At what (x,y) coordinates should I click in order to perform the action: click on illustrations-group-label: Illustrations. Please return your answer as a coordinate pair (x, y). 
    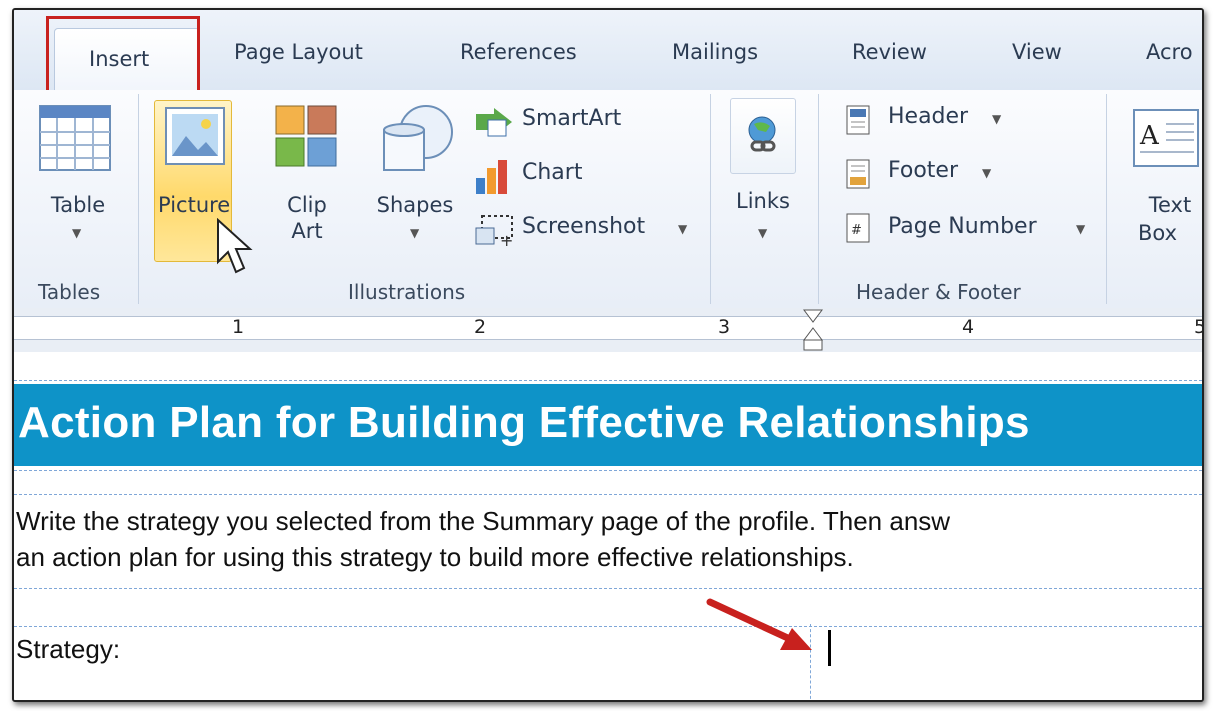
    Looking at the image, I should click on (407, 292).